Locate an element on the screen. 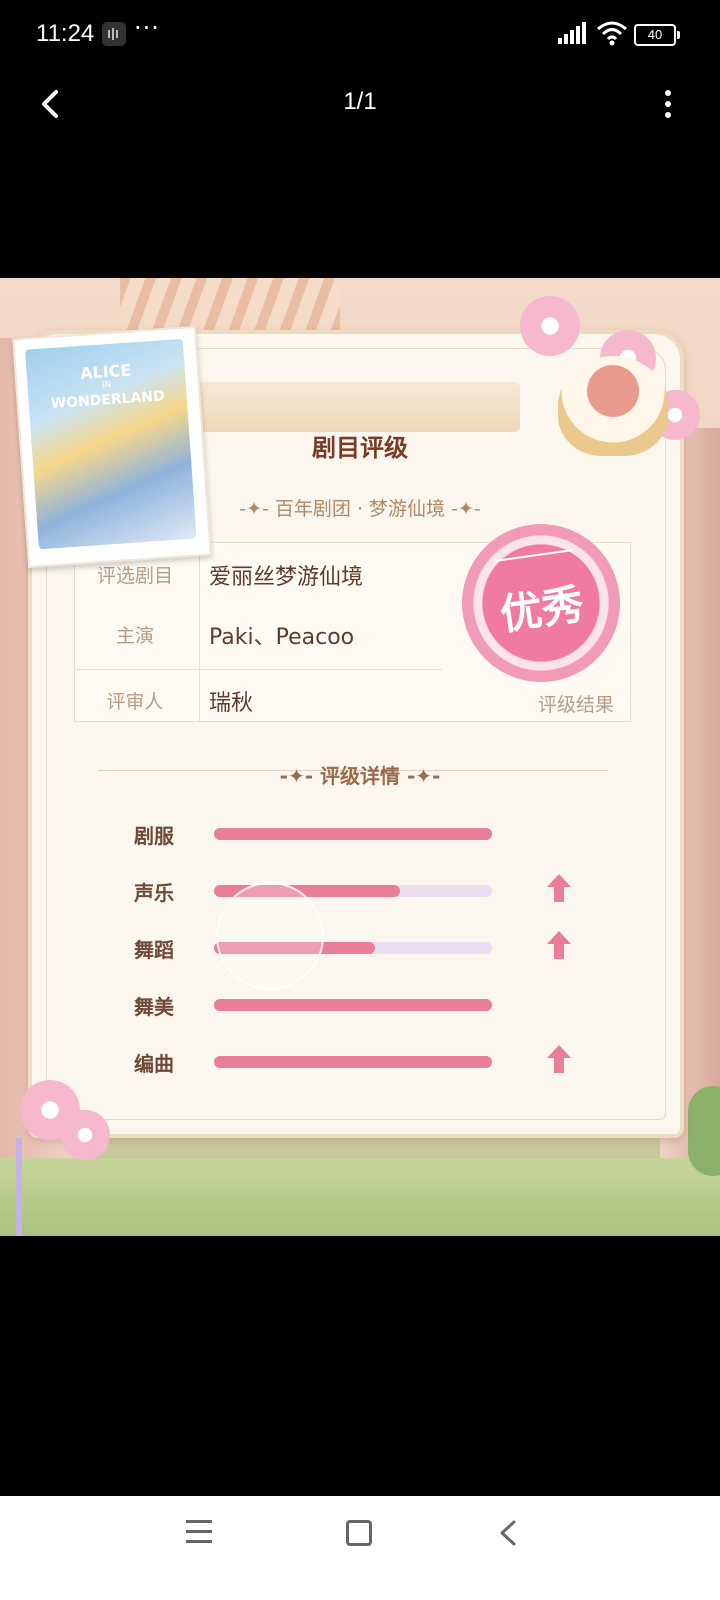 The width and height of the screenshot is (720, 1600). detail-row: 编曲 is located at coordinates (360, 1062).